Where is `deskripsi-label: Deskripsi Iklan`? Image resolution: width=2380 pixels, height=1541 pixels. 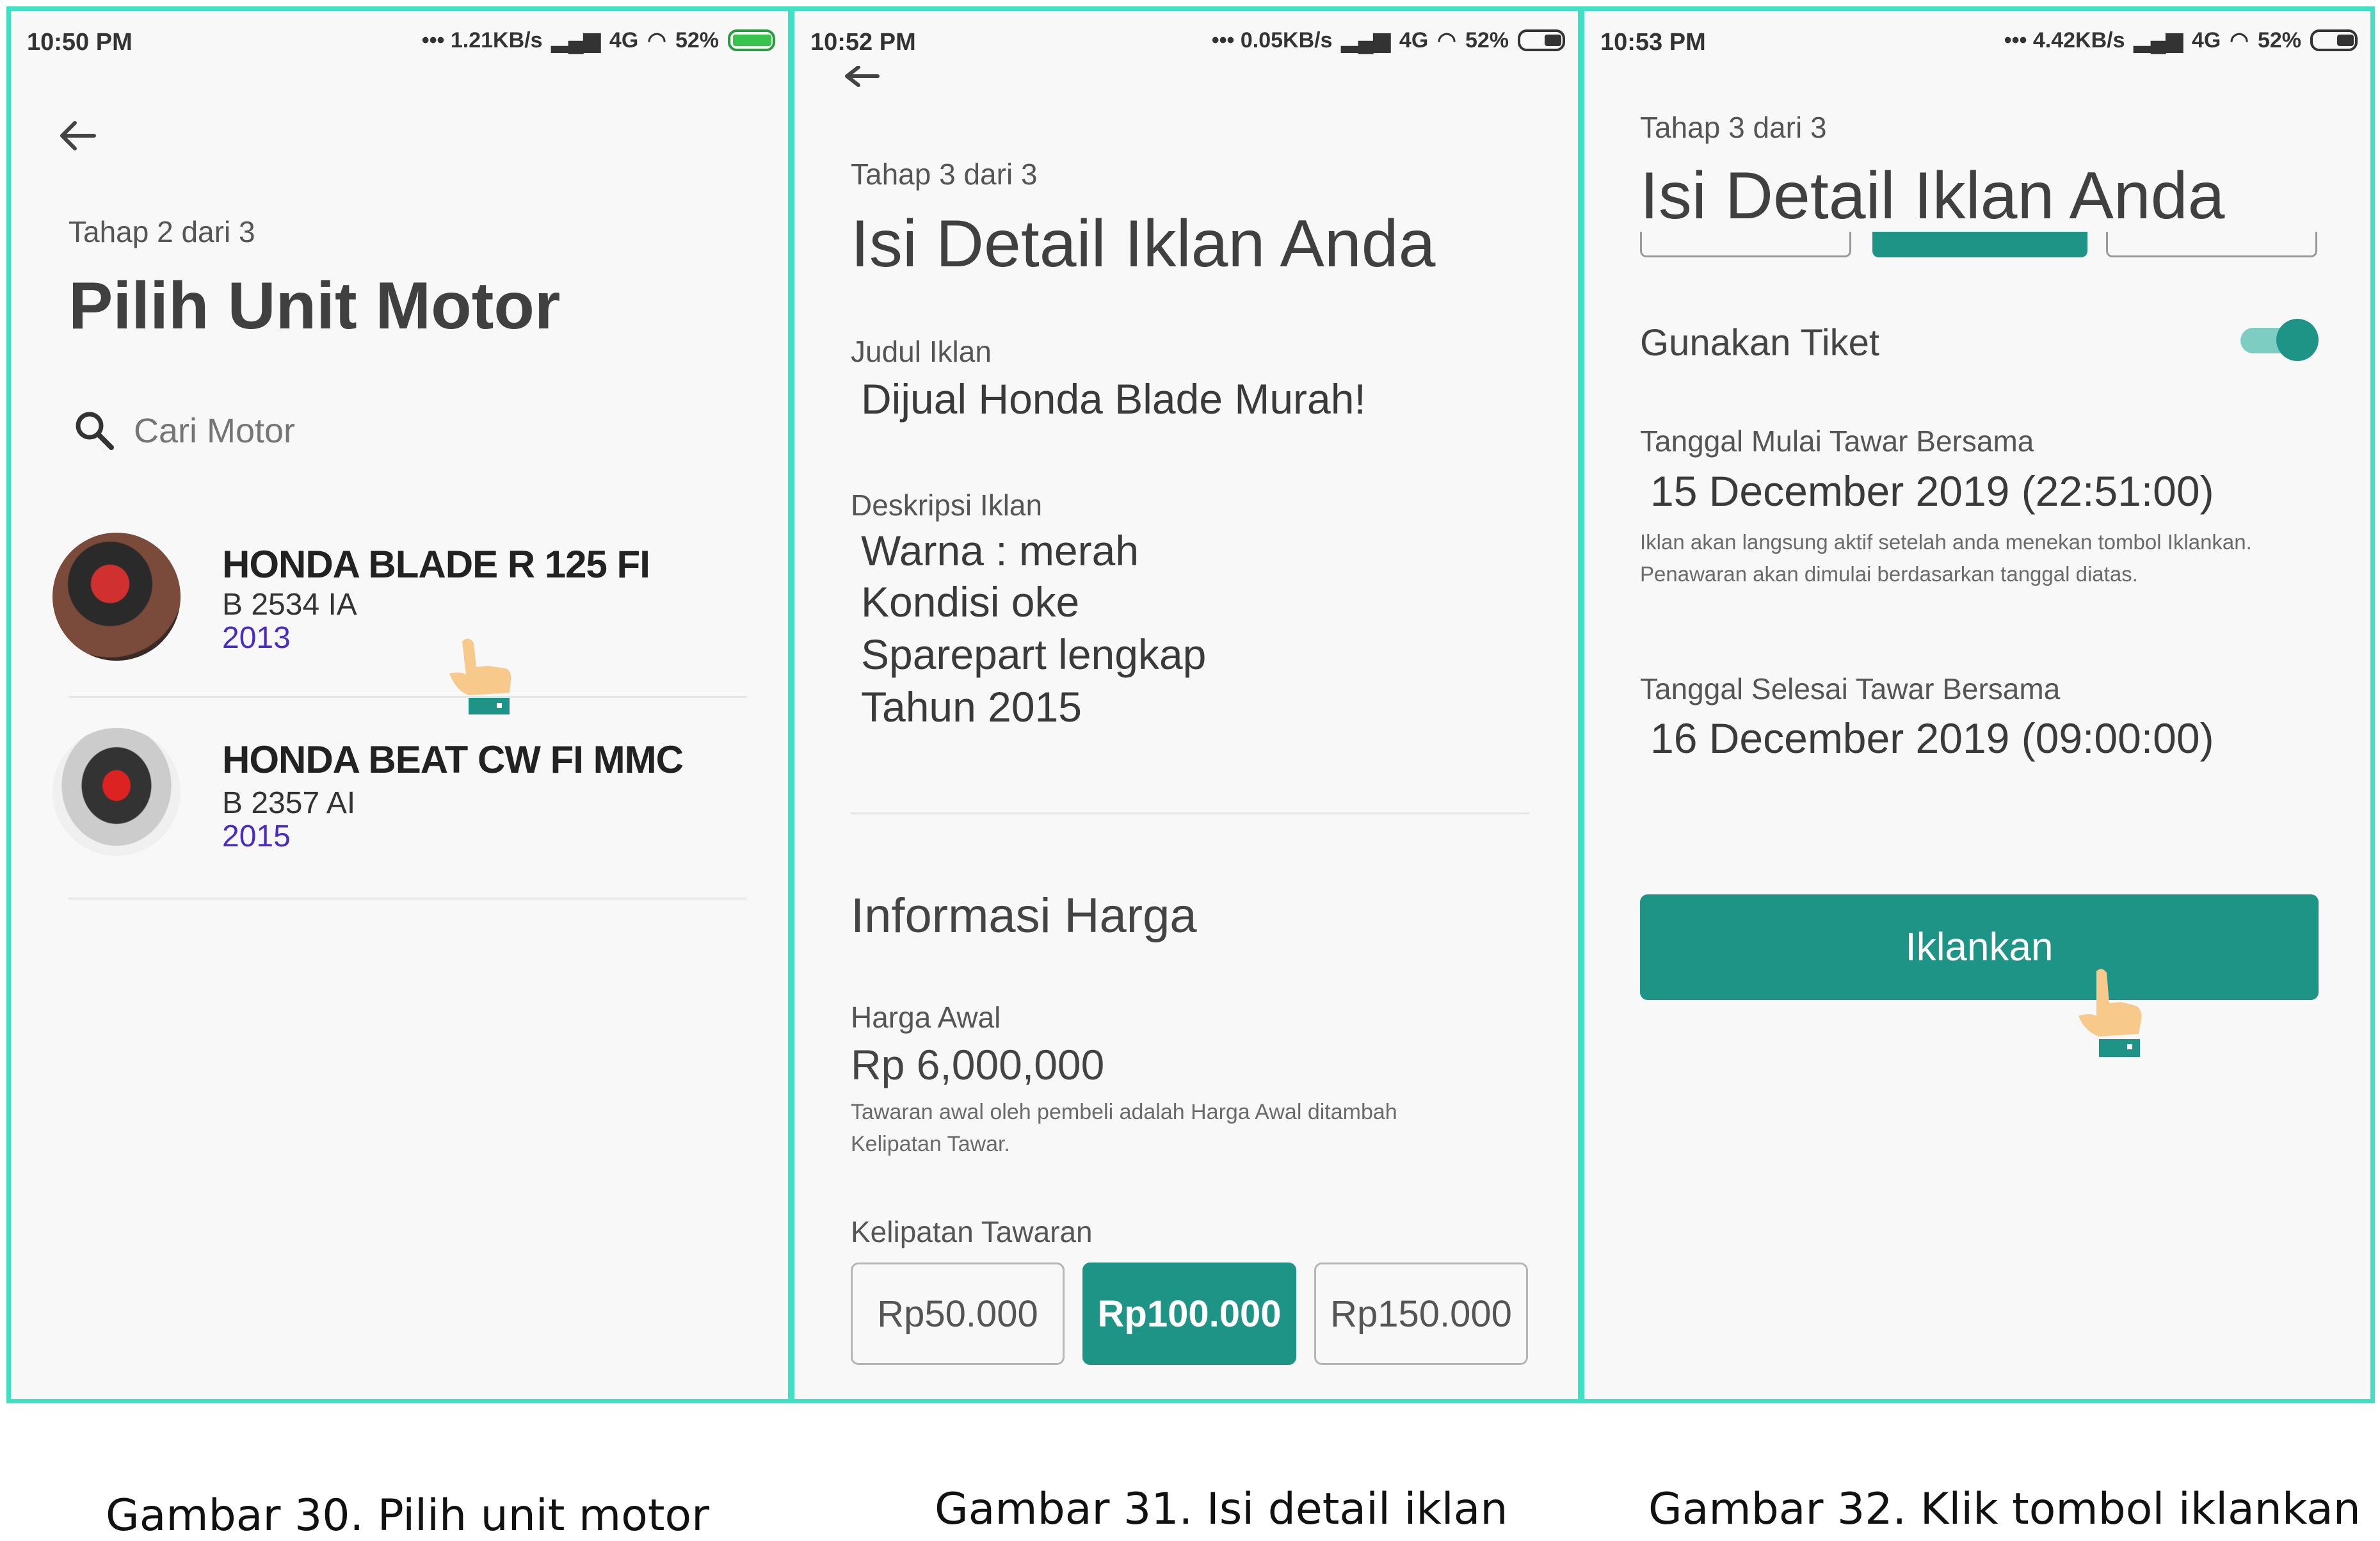 deskripsi-label: Deskripsi Iklan is located at coordinates (947, 505).